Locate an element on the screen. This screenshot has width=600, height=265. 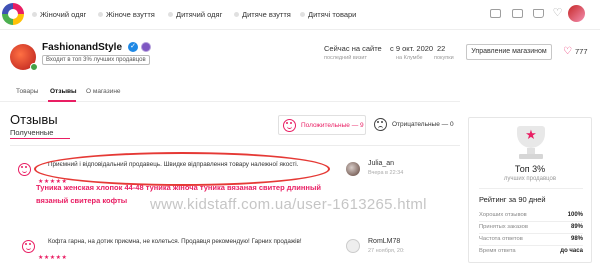
nav-tab-kids-shoes: Дитяче взуття is located at coordinates (262, 15).